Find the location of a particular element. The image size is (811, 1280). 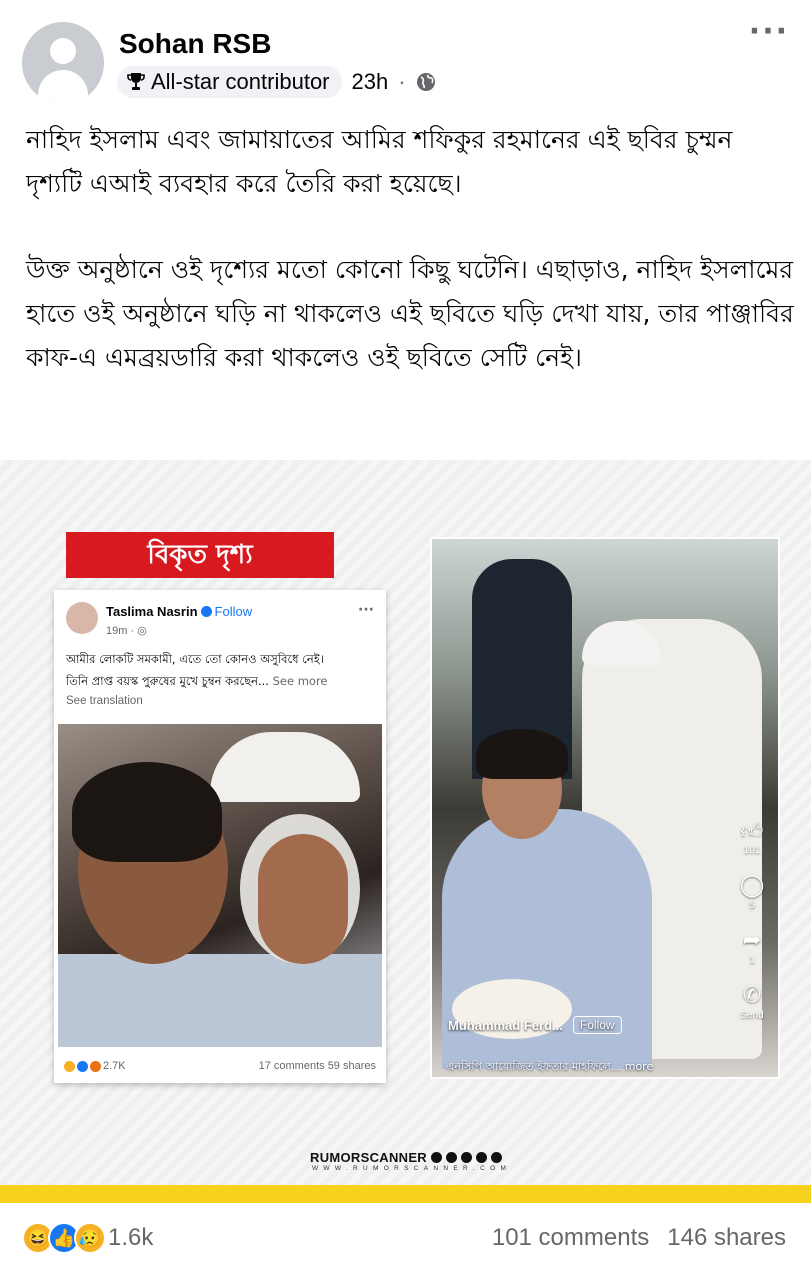

tiktok-icon is located at coordinates (496, 1157).